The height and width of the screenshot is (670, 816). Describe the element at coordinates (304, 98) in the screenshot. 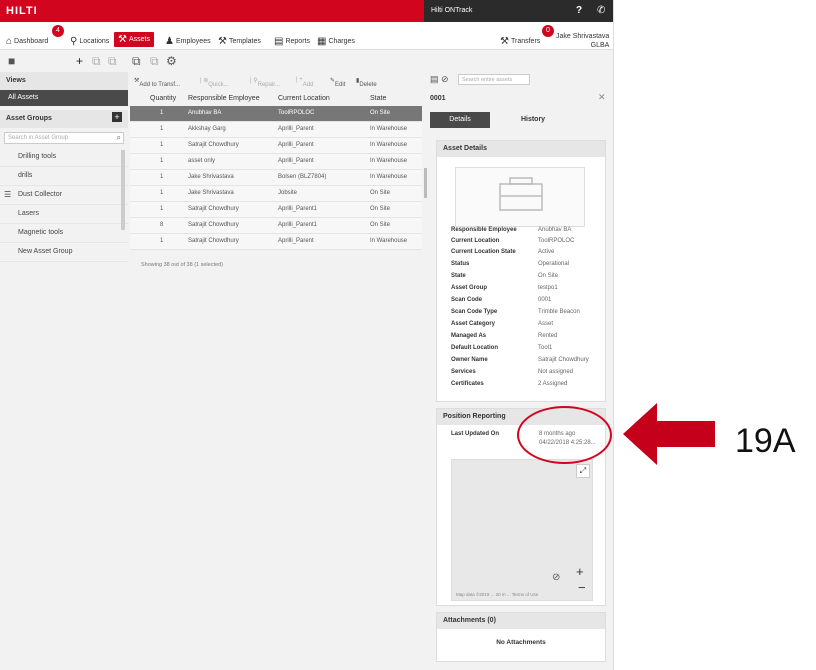

I see `col-location: Current Location` at that location.